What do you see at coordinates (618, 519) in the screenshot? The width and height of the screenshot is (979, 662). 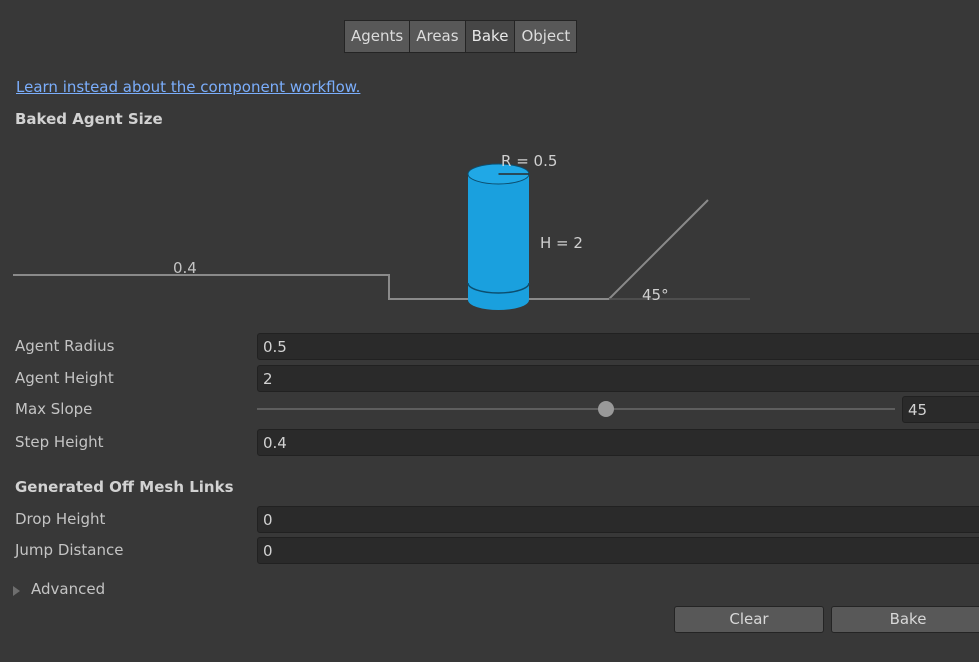 I see `drop-height-field: 0` at bounding box center [618, 519].